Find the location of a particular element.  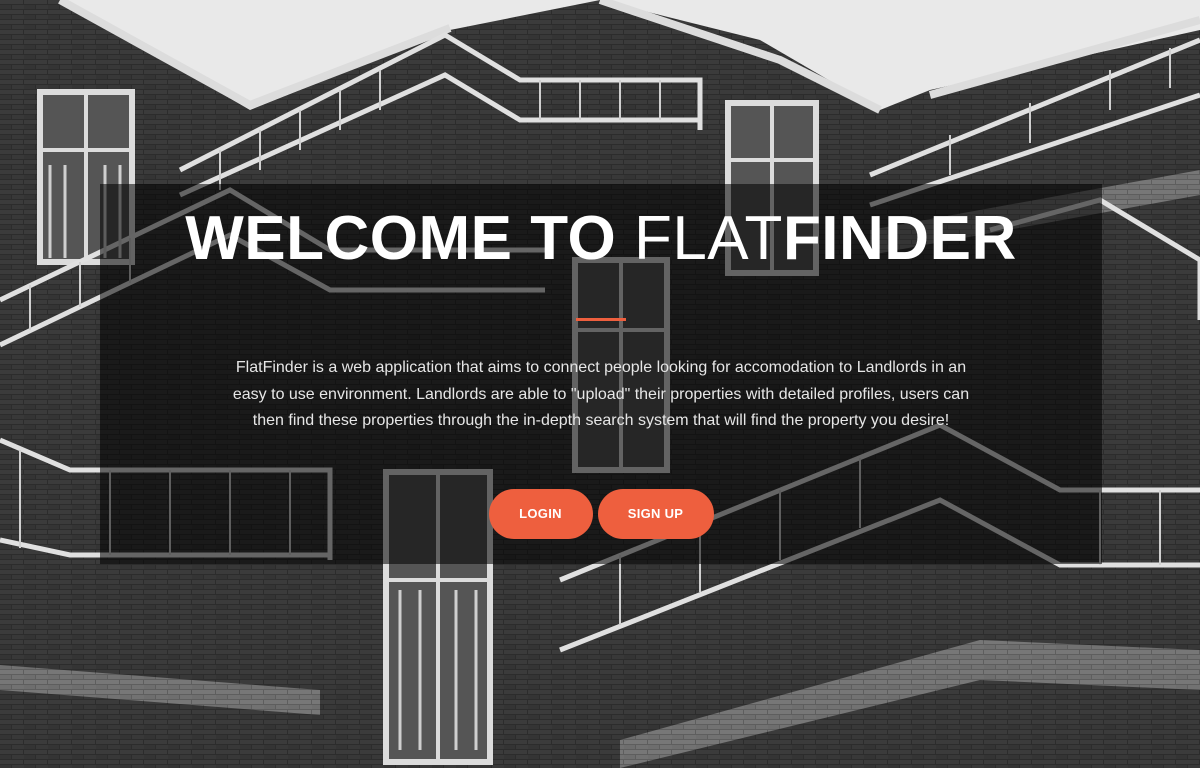

hero-buttons: LOGIN SIGN UP is located at coordinates (601, 513).